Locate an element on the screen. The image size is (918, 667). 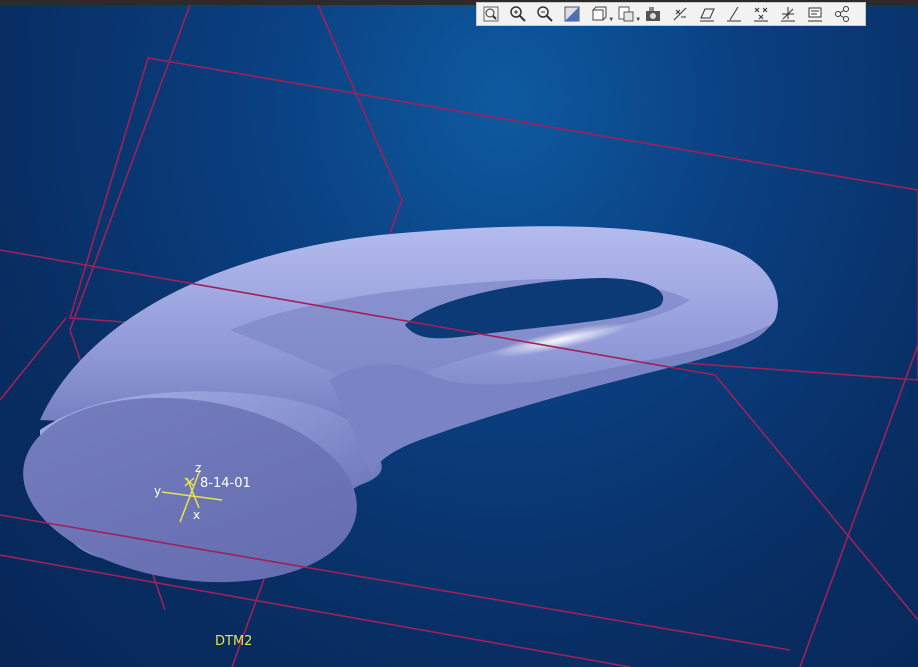
datum-plane-label: DTM2 is located at coordinates (233, 641).